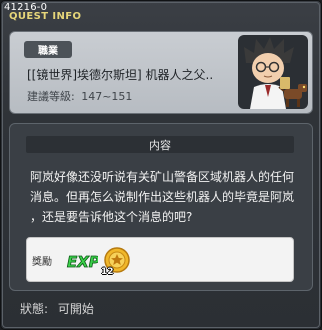 Image resolution: width=322 pixels, height=330 pixels. Describe the element at coordinates (107, 272) in the screenshot. I see `reward-item-count: 12` at that location.